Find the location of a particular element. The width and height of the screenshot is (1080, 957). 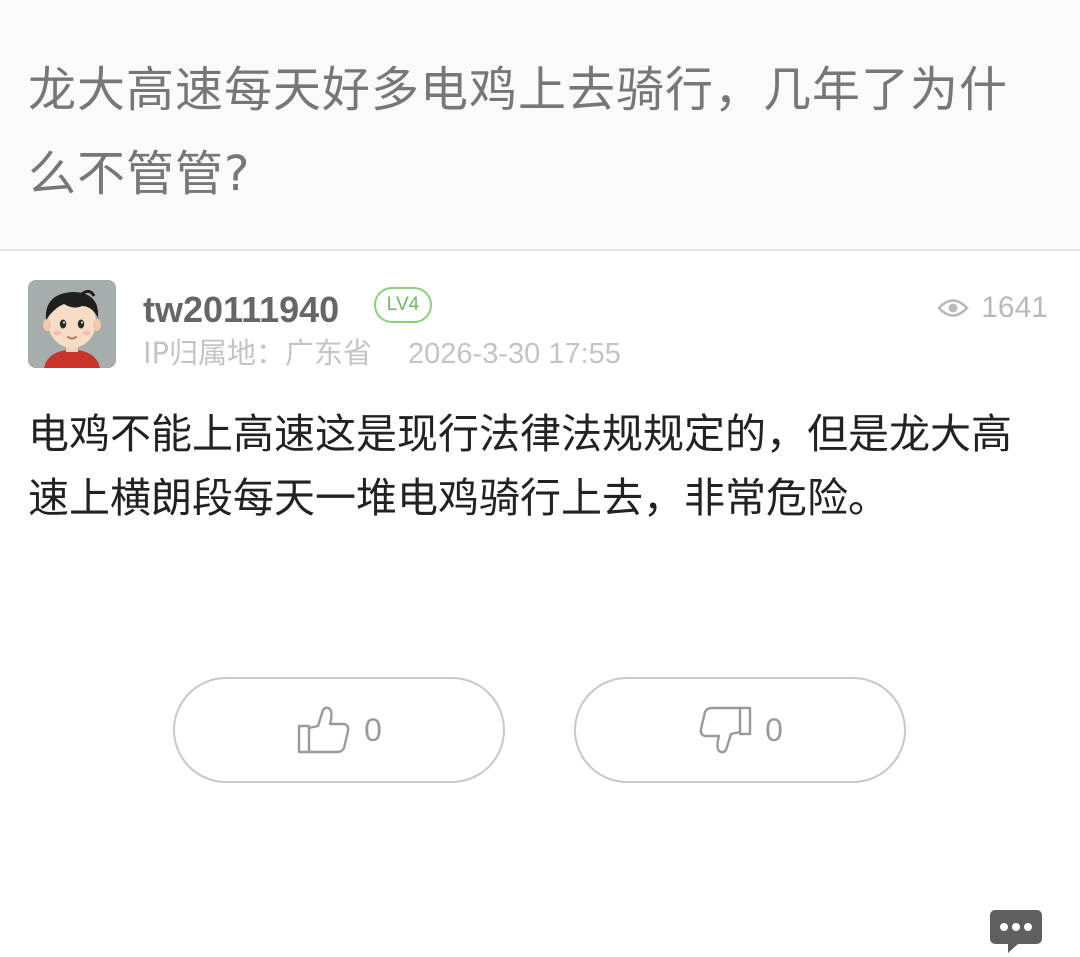

thumbs-up-icon is located at coordinates (324, 730).